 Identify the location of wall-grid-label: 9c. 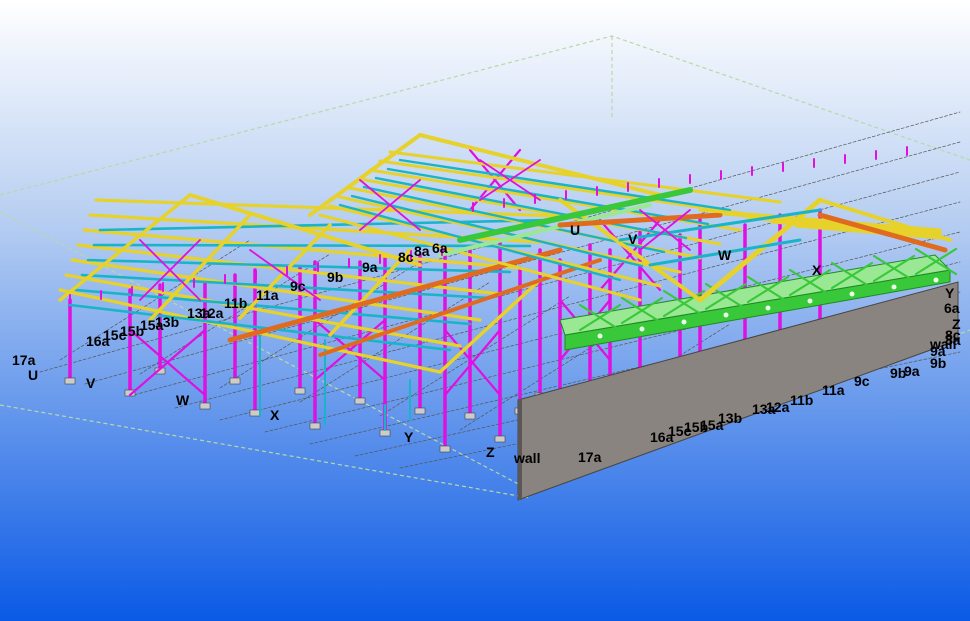
(862, 381).